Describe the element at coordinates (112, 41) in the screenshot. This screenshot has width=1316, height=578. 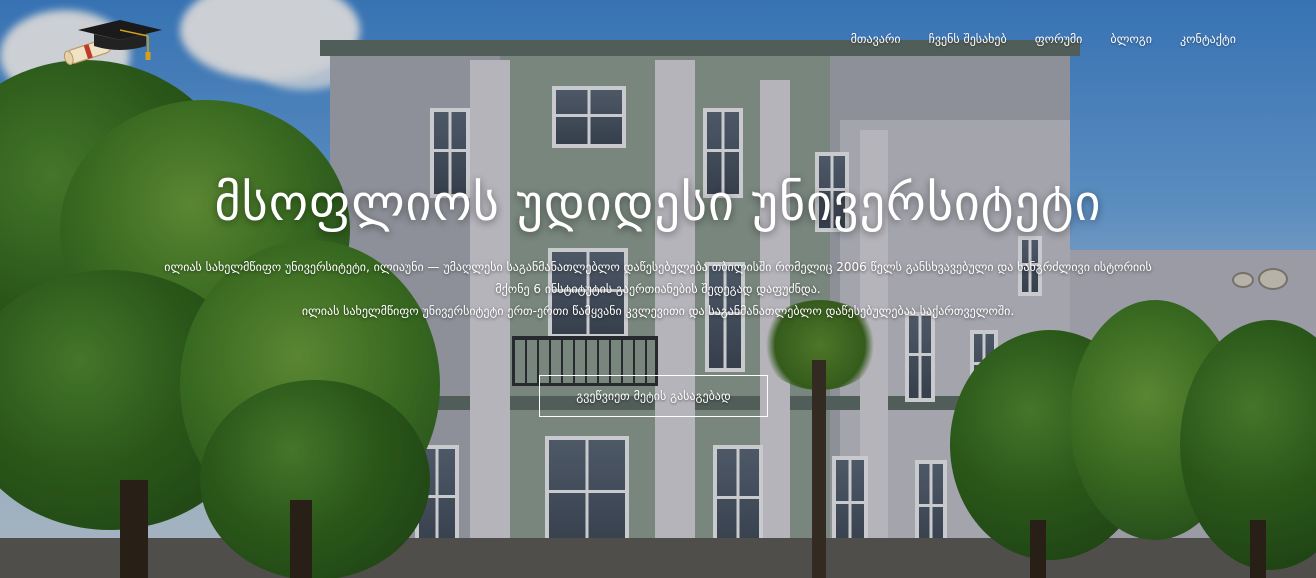
I see `logo-graduation-cap-icon` at that location.